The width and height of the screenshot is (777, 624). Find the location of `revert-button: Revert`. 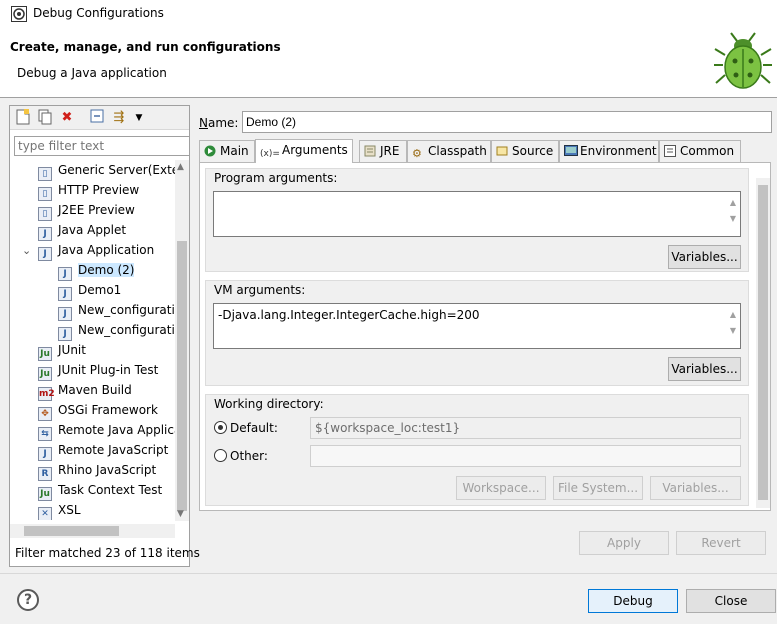

revert-button: Revert is located at coordinates (721, 543).